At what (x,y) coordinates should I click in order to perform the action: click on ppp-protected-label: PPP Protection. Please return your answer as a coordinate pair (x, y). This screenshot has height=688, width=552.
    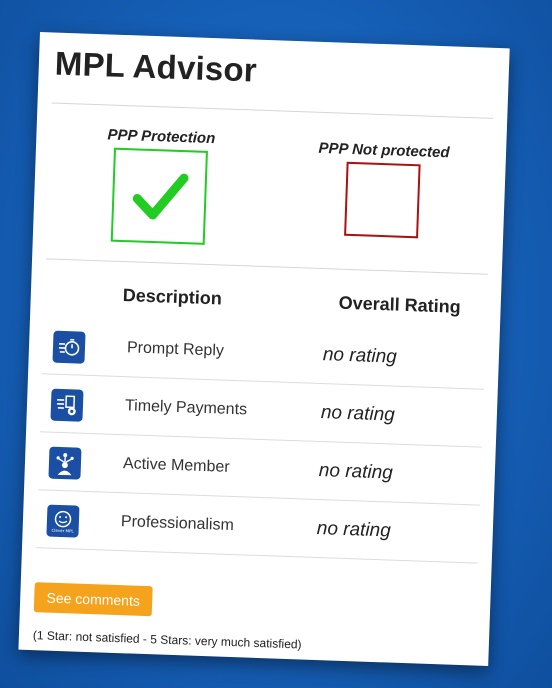
    Looking at the image, I should click on (161, 137).